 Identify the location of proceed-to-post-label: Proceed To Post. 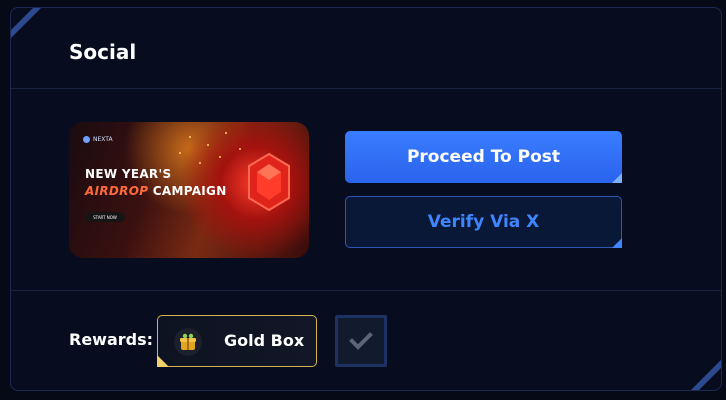
(483, 157).